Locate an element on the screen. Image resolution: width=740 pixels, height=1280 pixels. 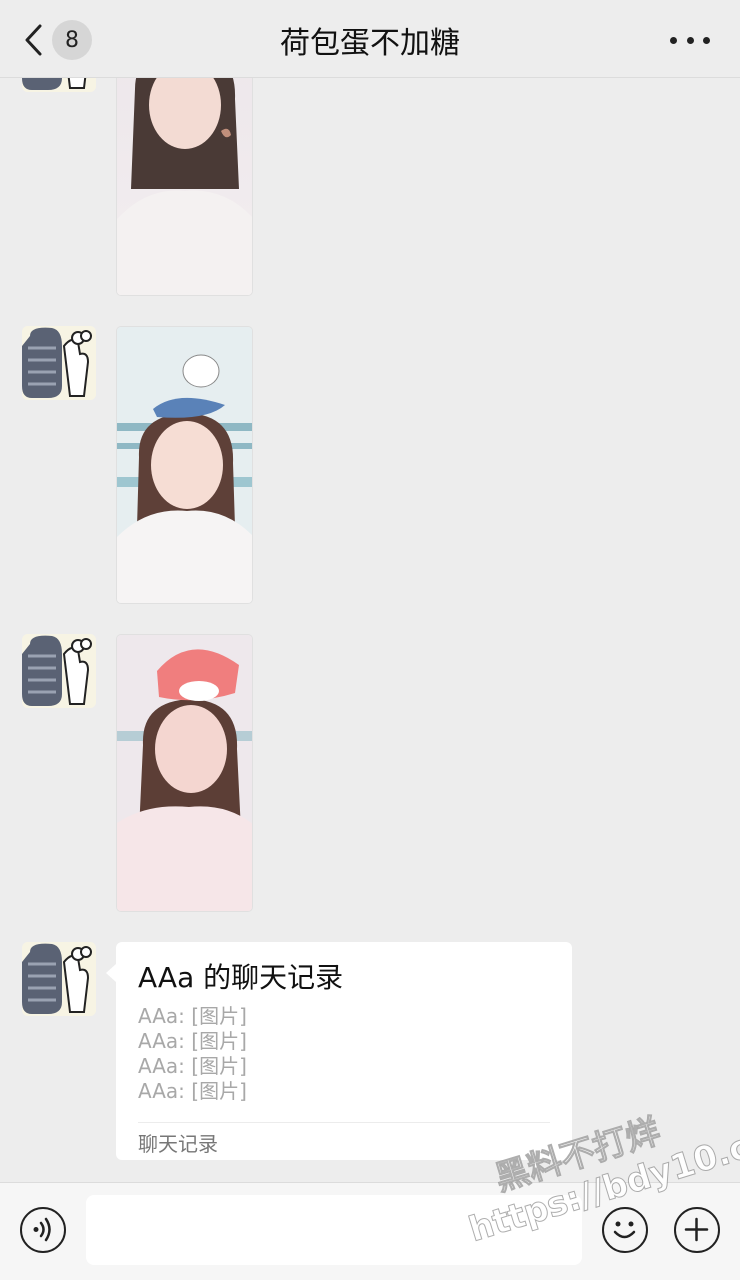
chat-record-footer: 聊天记录 is located at coordinates (178, 1144).